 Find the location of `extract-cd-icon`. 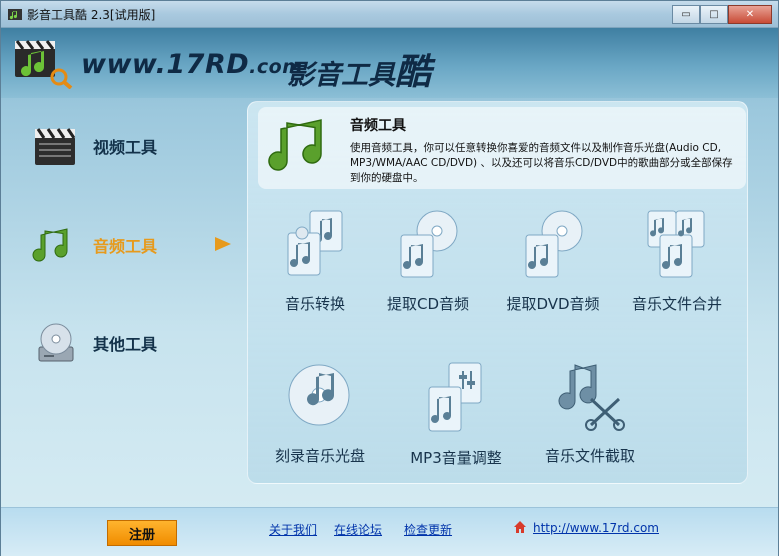

extract-cd-icon is located at coordinates (429, 244).